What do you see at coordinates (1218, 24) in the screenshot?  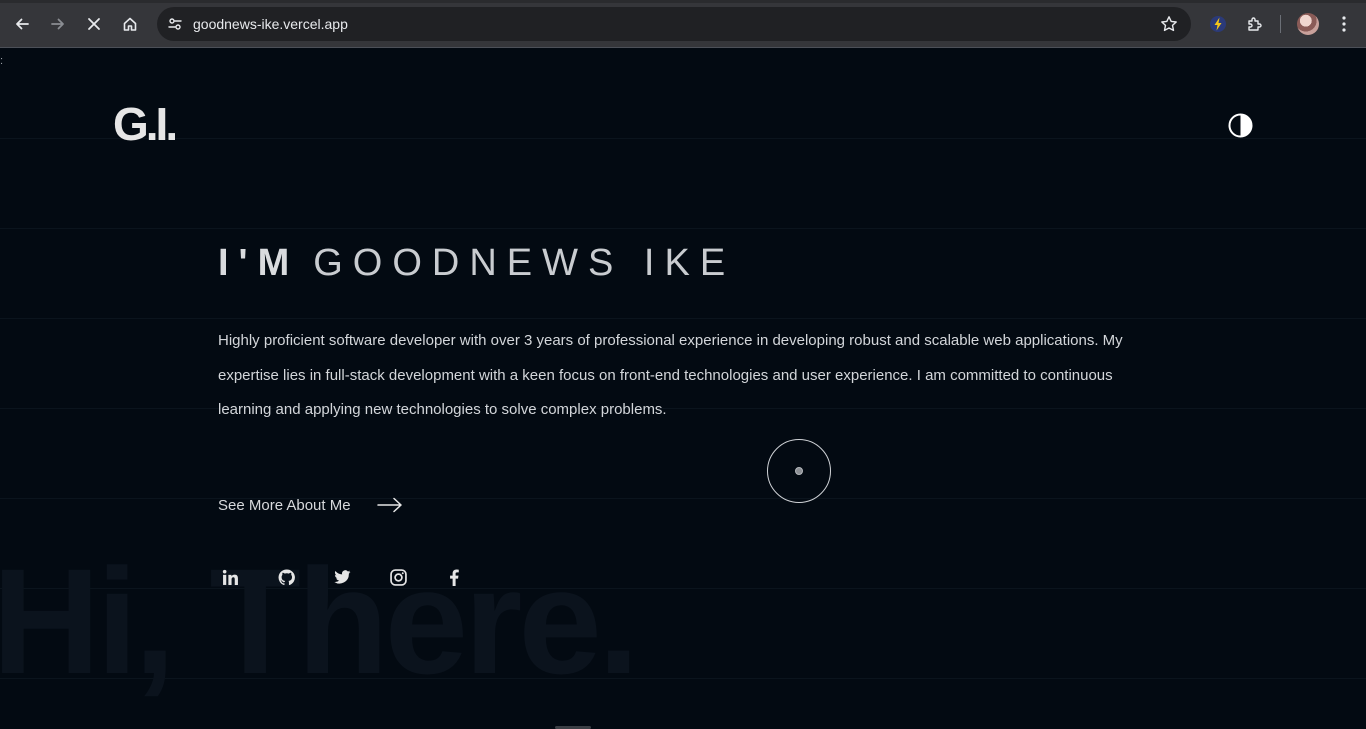 I see `extension-bolt-icon` at bounding box center [1218, 24].